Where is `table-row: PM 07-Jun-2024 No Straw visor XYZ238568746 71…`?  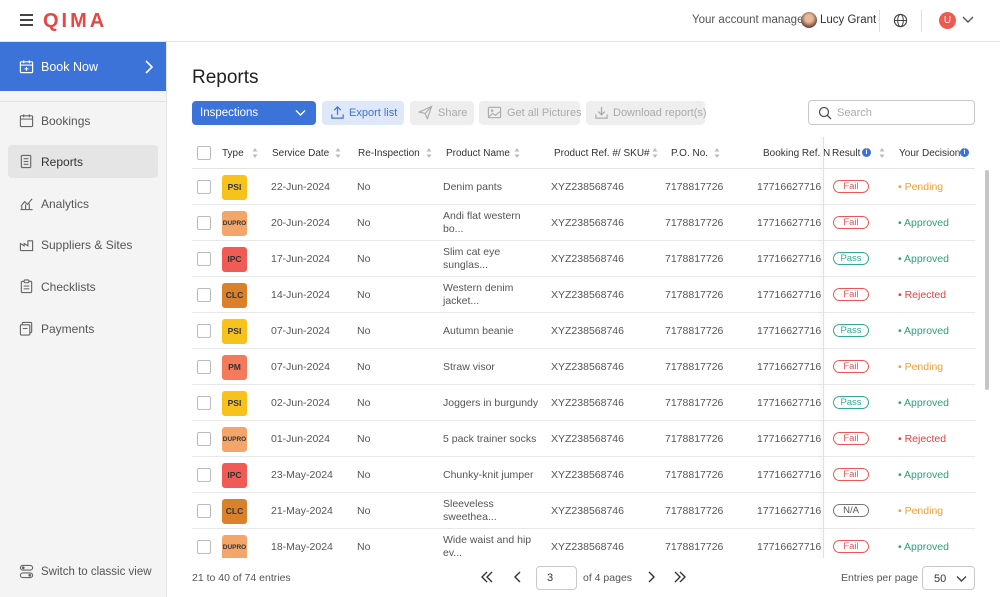
table-row: PM 07-Jun-2024 No Straw visor XYZ238568746 71… is located at coordinates (583, 367).